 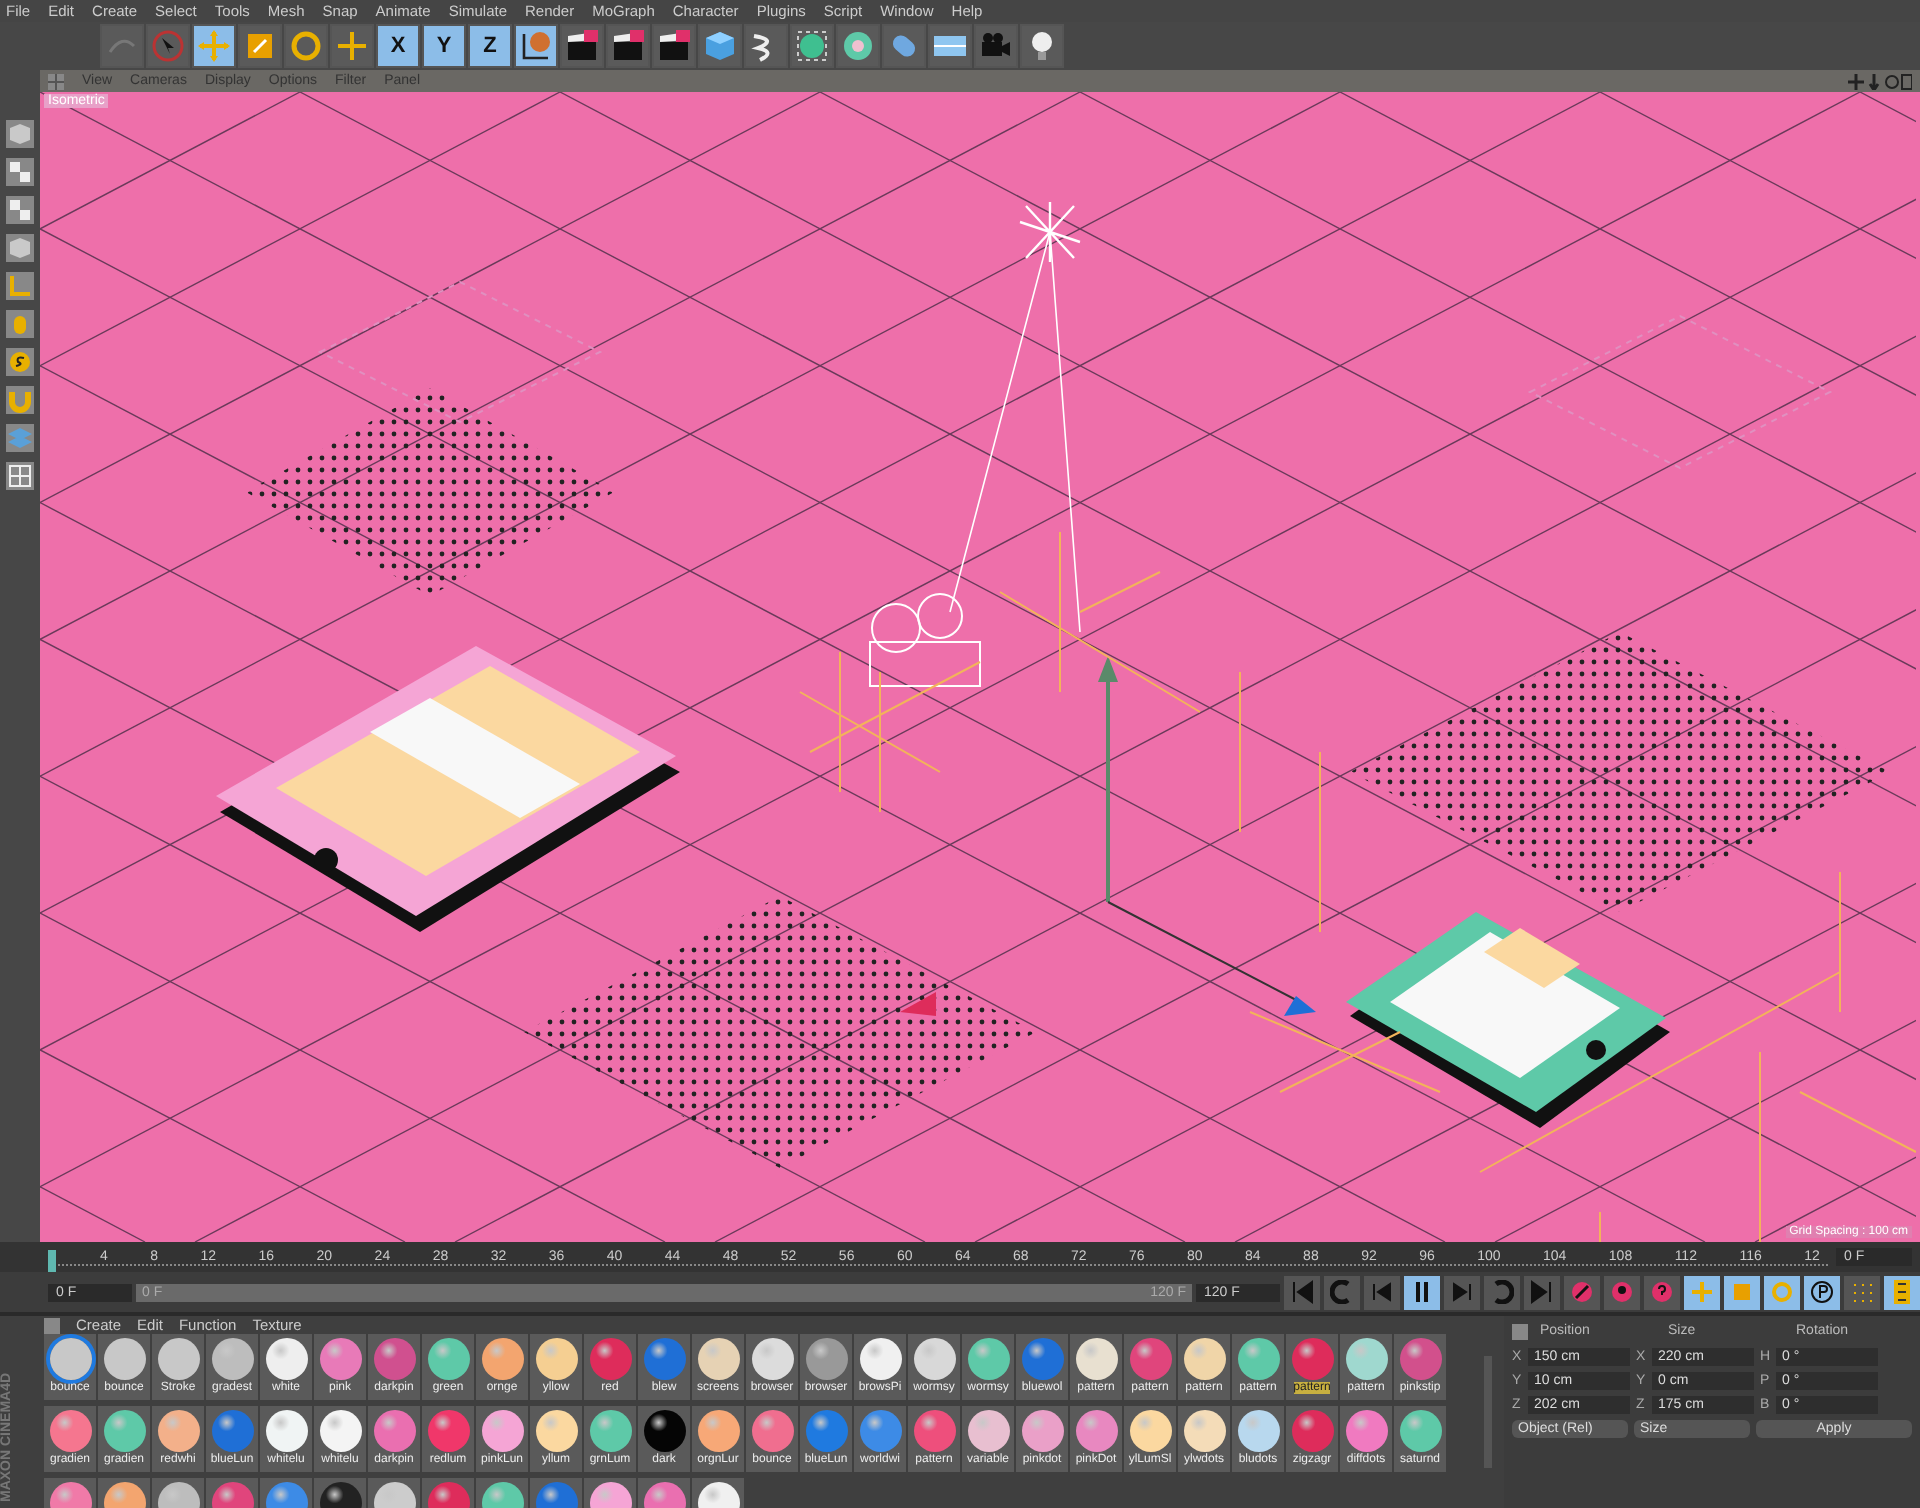 What do you see at coordinates (20, 286) in the screenshot?
I see `corner-icon` at bounding box center [20, 286].